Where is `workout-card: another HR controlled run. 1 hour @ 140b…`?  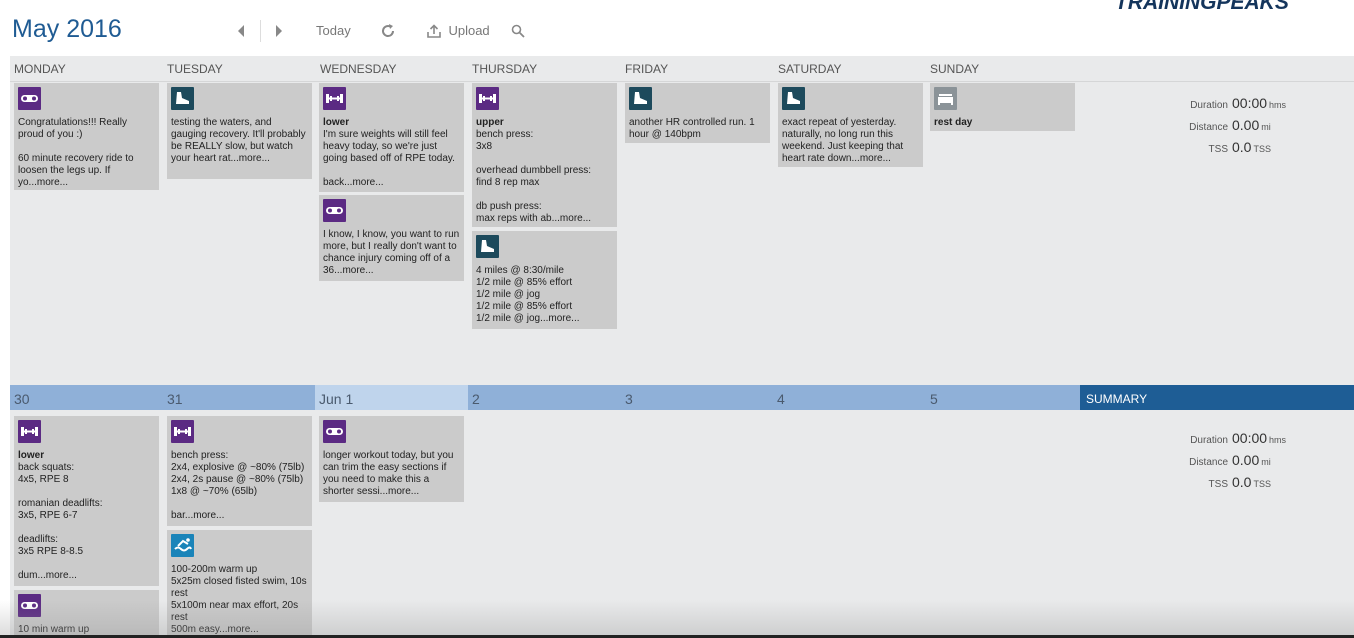 workout-card: another HR controlled run. 1 hour @ 140b… is located at coordinates (697, 113).